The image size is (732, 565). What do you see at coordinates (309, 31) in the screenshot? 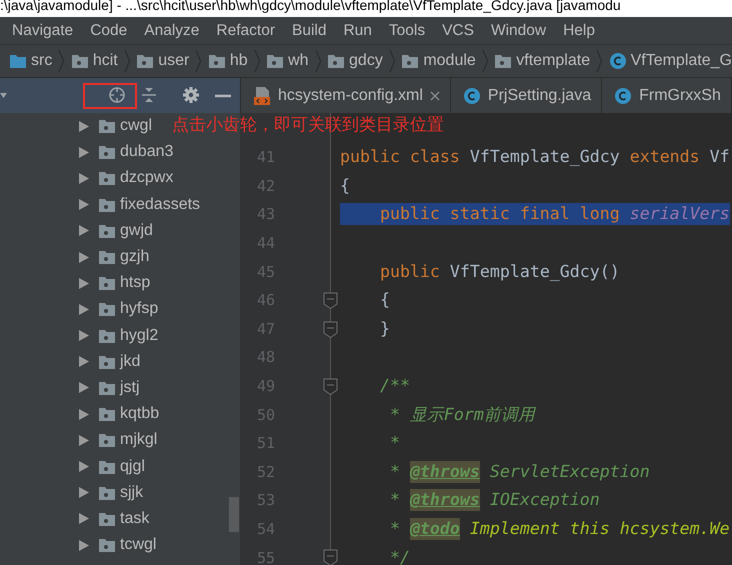
I see `menu-item: Build` at bounding box center [309, 31].